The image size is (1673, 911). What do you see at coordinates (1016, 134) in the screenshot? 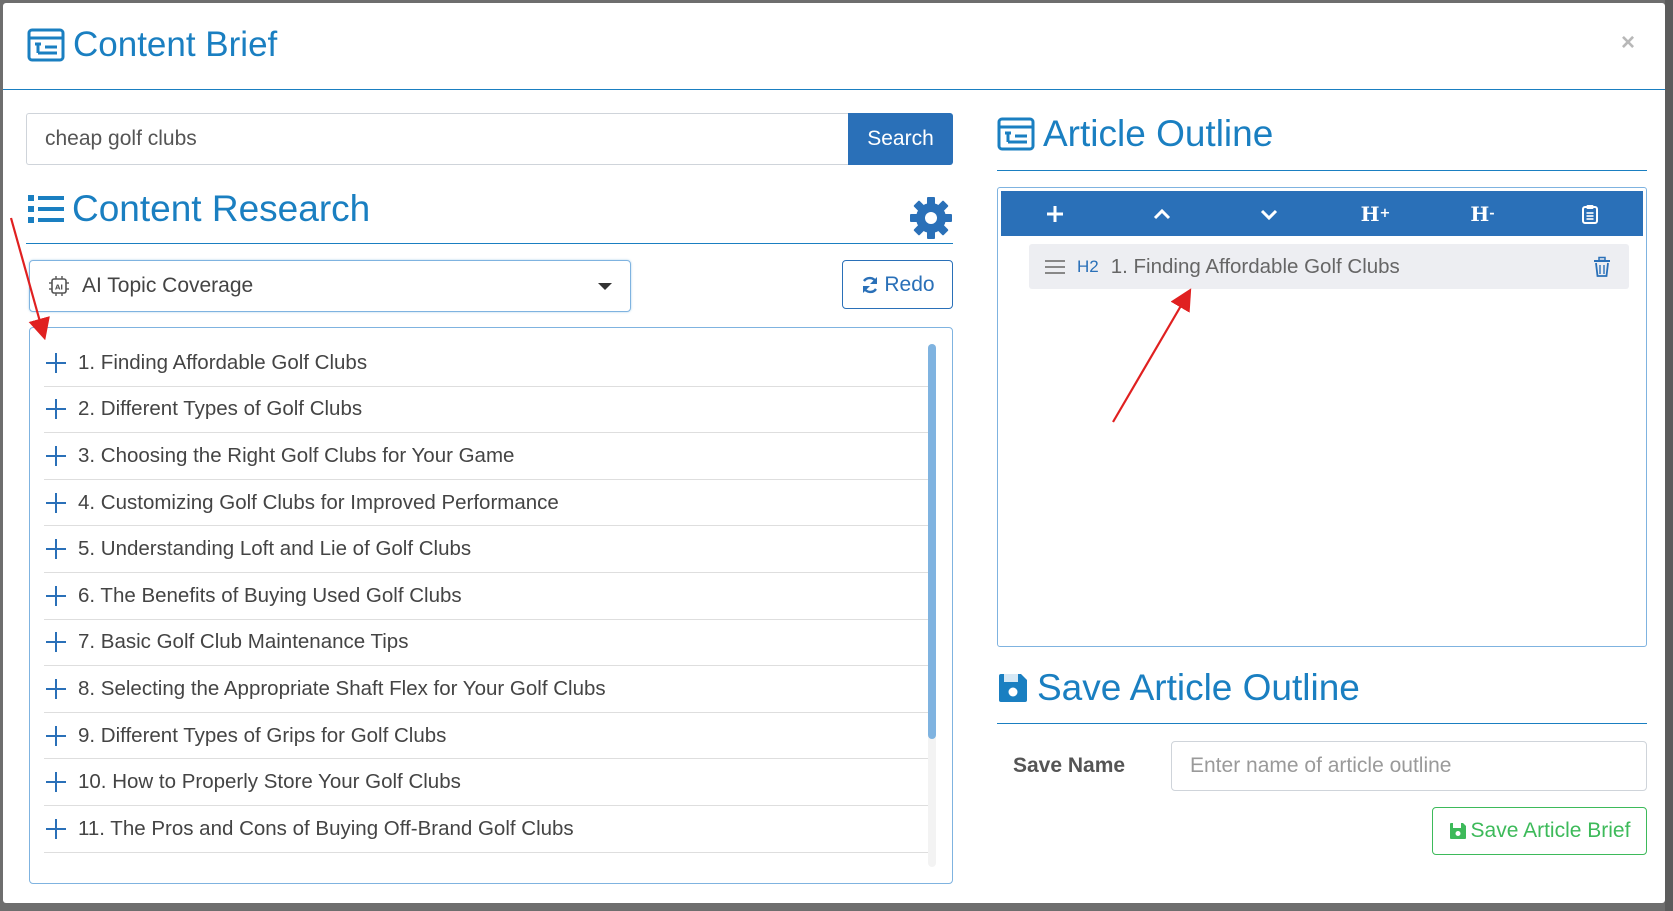
I see `outline-icon` at bounding box center [1016, 134].